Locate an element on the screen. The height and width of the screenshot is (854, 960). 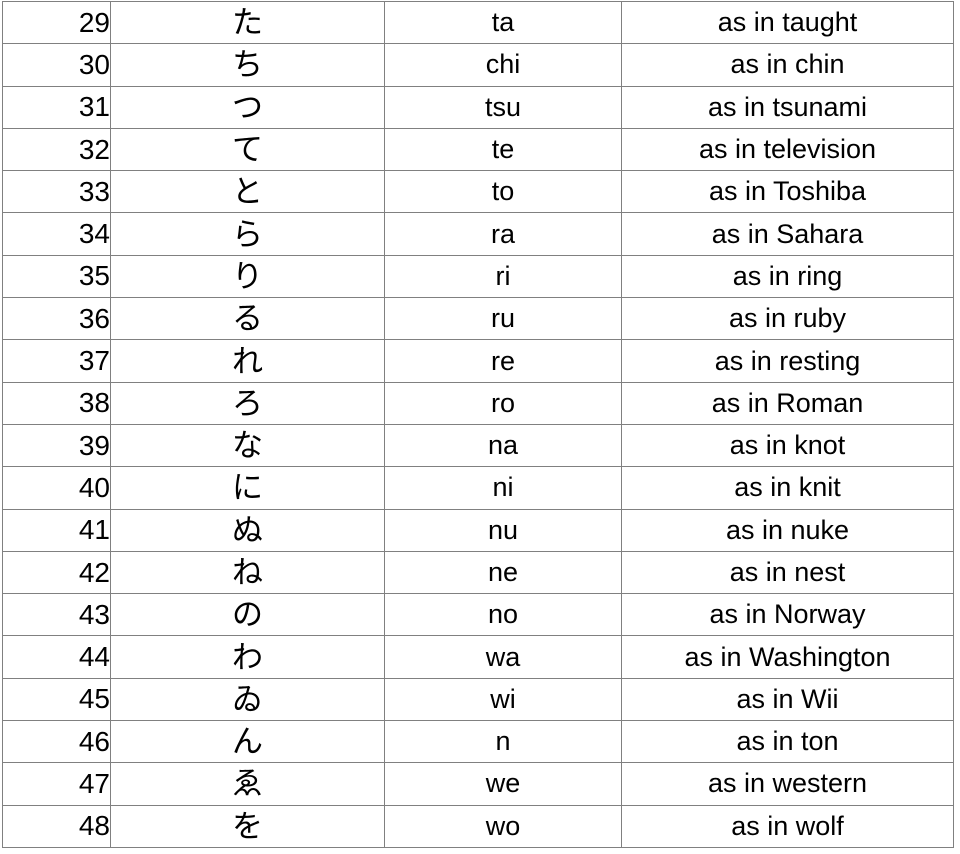
pronunciation-example-cell: as in chin is located at coordinates (787, 65).